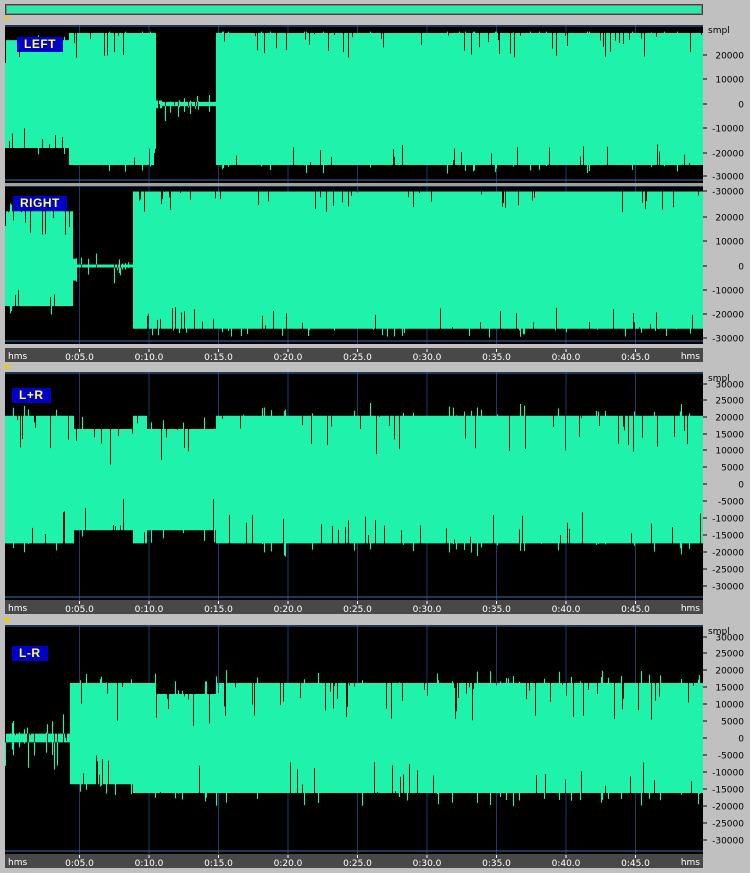  What do you see at coordinates (728, 808) in the screenshot?
I see `amplitude-tick-label: -20000` at bounding box center [728, 808].